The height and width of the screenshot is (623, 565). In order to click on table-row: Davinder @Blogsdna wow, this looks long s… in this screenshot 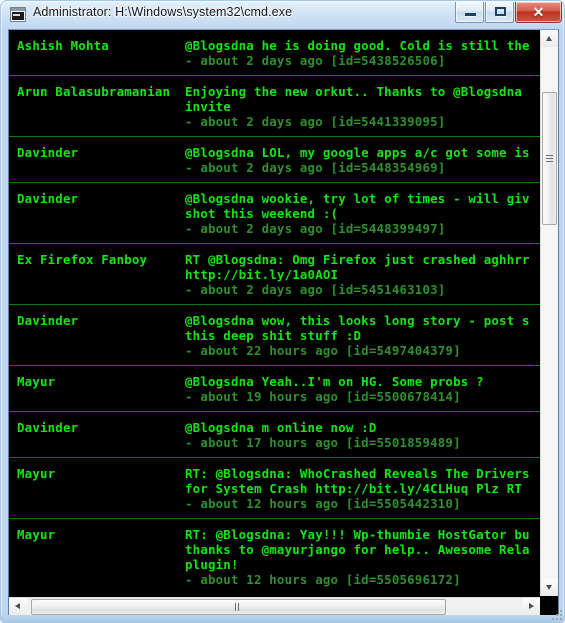, I will do `click(274, 335)`.